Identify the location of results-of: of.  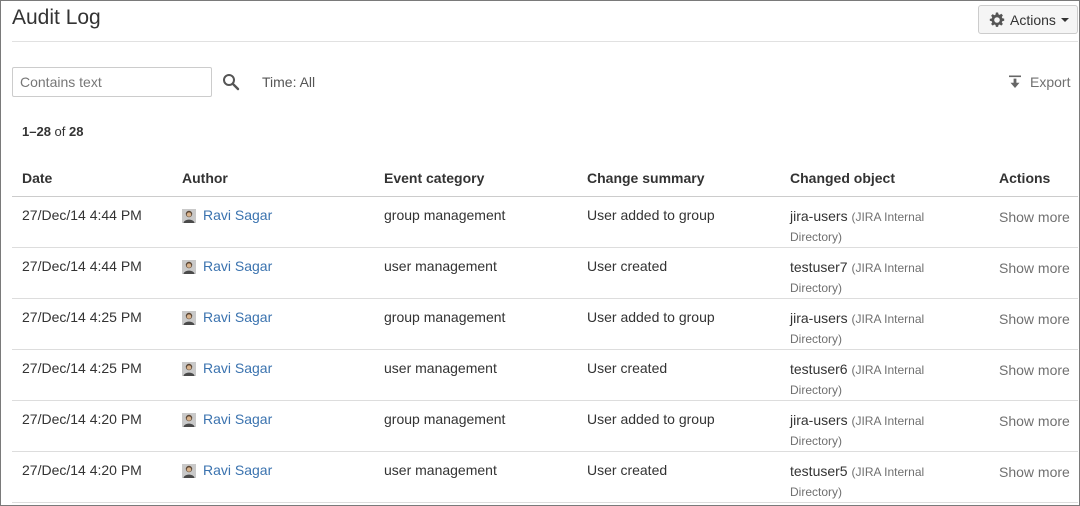
(60, 131).